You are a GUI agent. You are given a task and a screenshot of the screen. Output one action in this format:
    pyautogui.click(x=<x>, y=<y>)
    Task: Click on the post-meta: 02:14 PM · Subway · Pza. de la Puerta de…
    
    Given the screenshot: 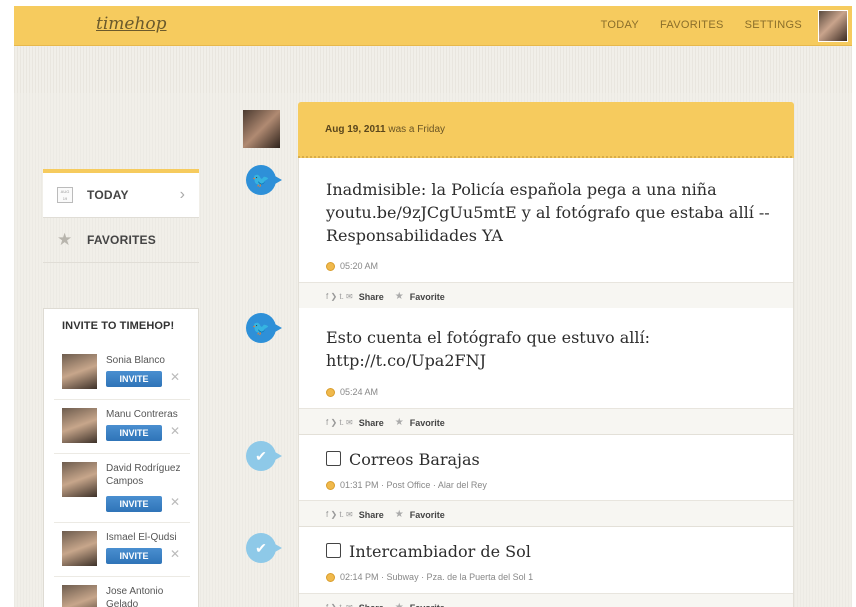 What is the action you would take?
    pyautogui.click(x=429, y=577)
    